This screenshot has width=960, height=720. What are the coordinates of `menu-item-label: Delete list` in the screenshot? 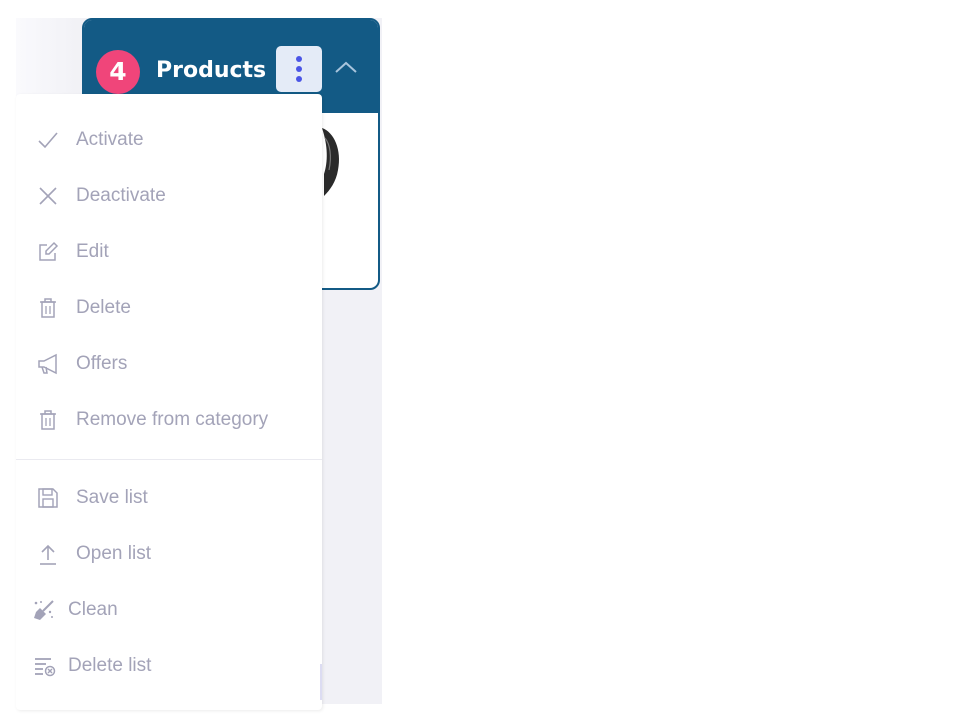 It's located at (110, 665).